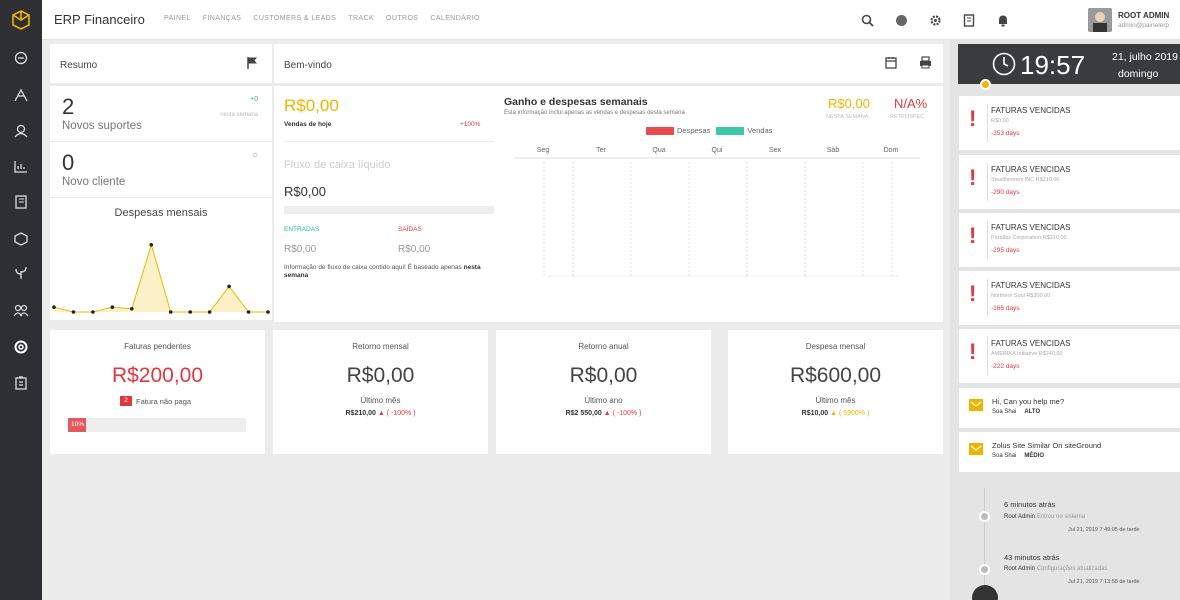  I want to click on calendar-icon, so click(891, 65).